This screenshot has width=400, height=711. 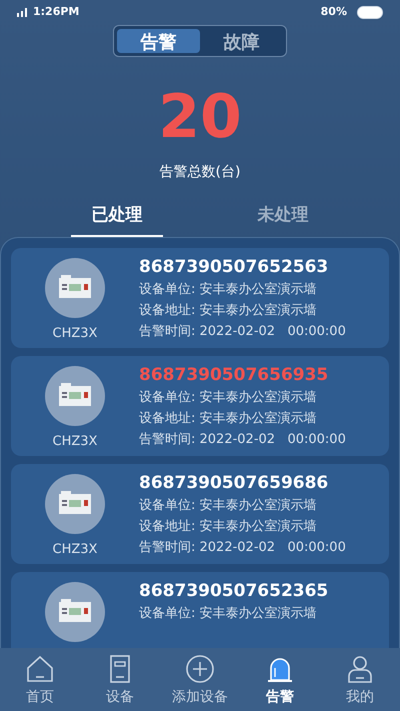 What do you see at coordinates (333, 12) in the screenshot?
I see `battery-percent: 80%` at bounding box center [333, 12].